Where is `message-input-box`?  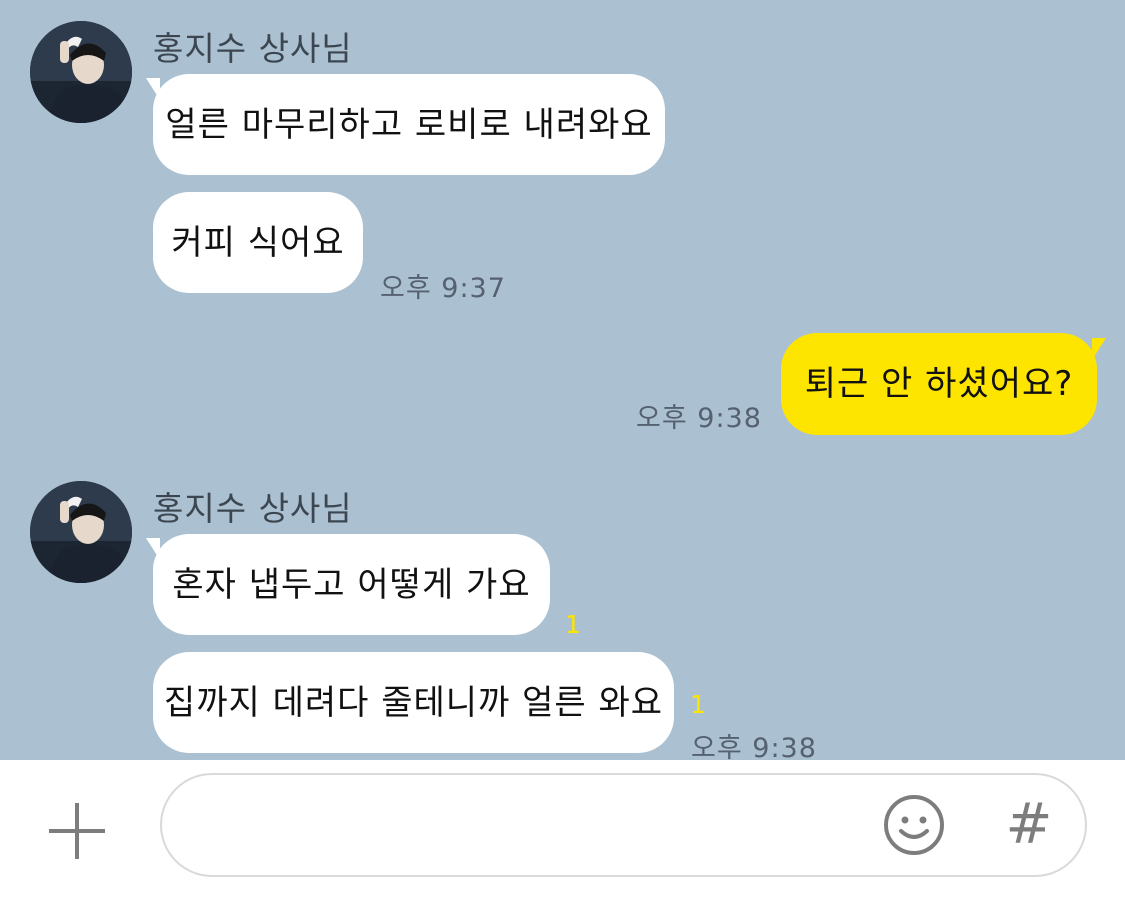
message-input-box is located at coordinates (623, 825).